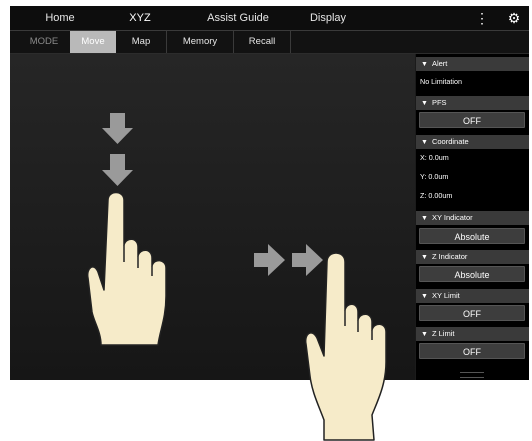 The image size is (532, 441). I want to click on hand-swipe-down-icon, so click(126, 268).